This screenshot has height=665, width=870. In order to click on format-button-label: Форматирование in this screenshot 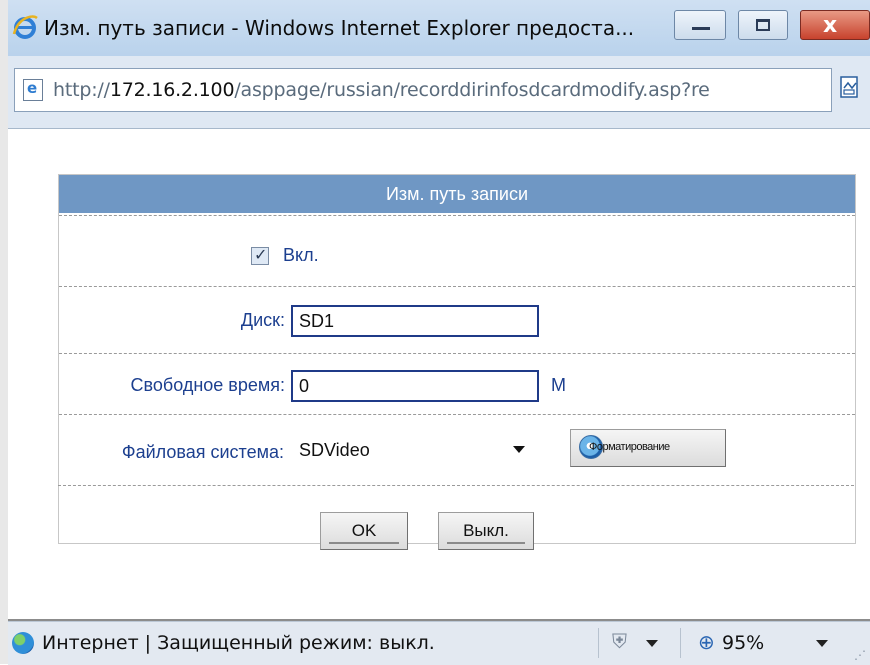, I will do `click(629, 447)`.